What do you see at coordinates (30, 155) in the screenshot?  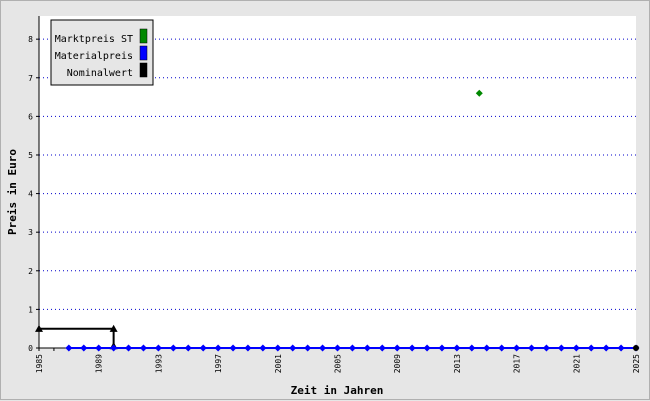 I see `y-tick-label: 5` at bounding box center [30, 155].